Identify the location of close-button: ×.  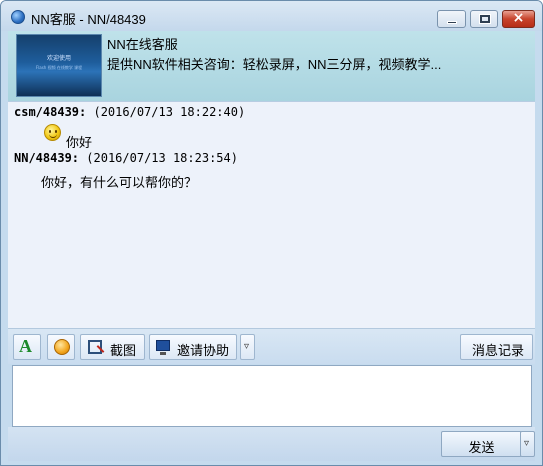
(518, 19).